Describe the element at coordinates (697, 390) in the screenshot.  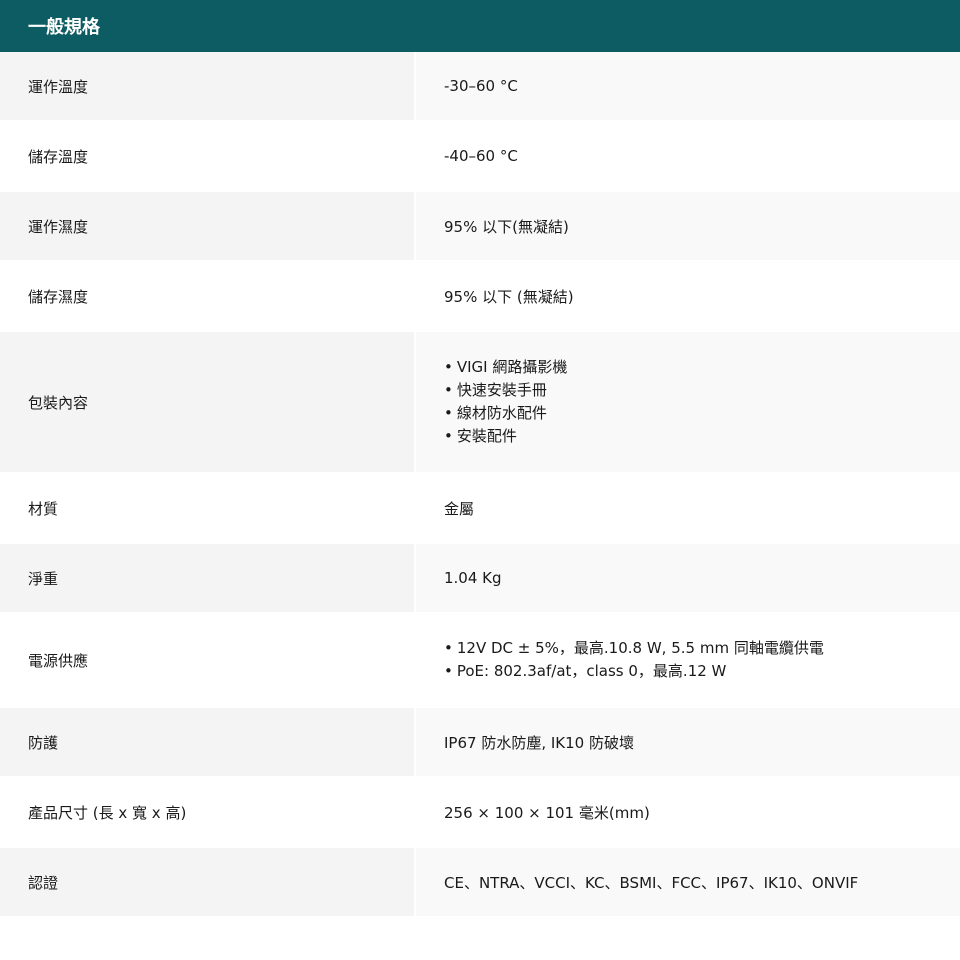
I see `list-item: 快速安裝手冊` at that location.